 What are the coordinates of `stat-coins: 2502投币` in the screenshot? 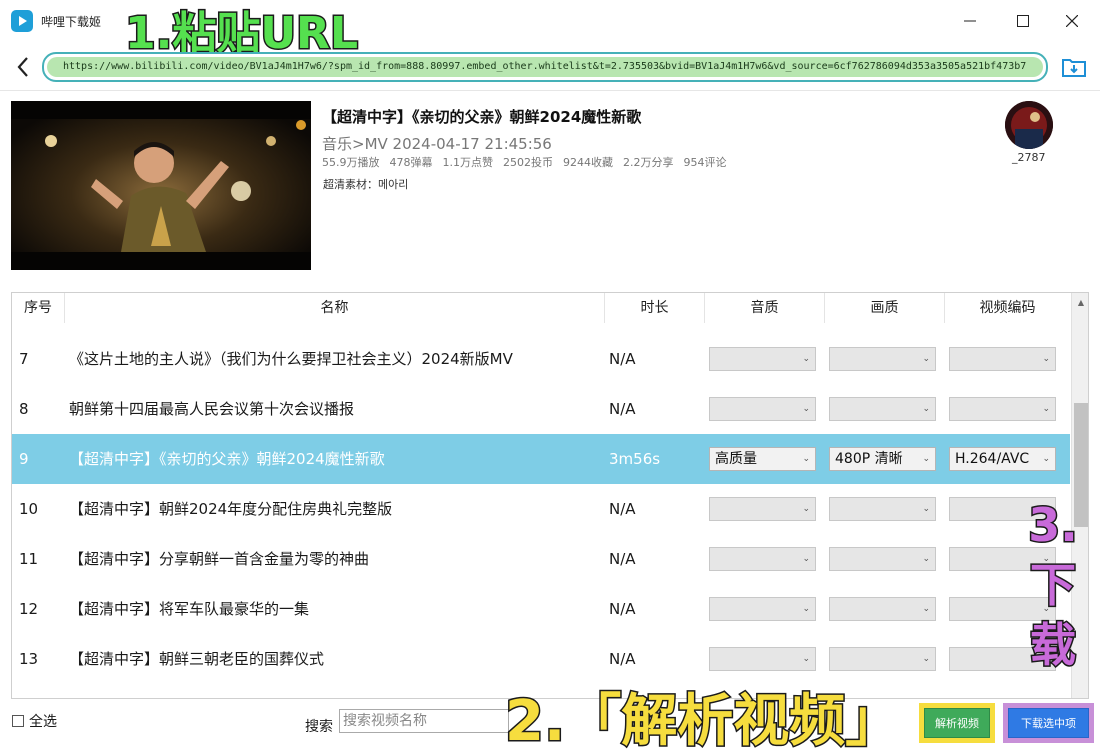 It's located at (528, 162).